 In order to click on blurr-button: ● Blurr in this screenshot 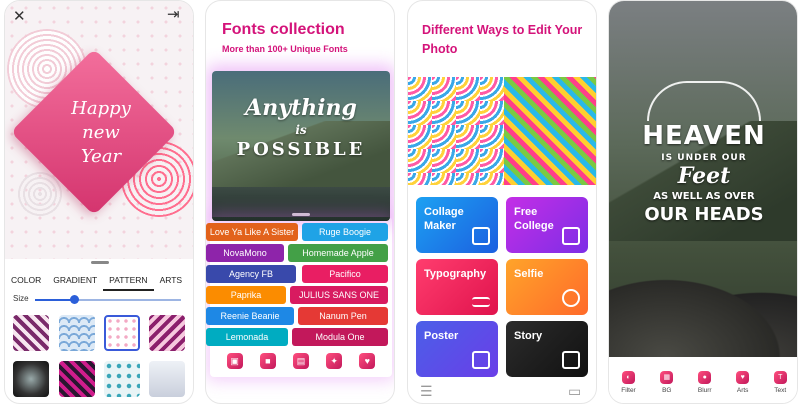, I will do `click(704, 382)`.